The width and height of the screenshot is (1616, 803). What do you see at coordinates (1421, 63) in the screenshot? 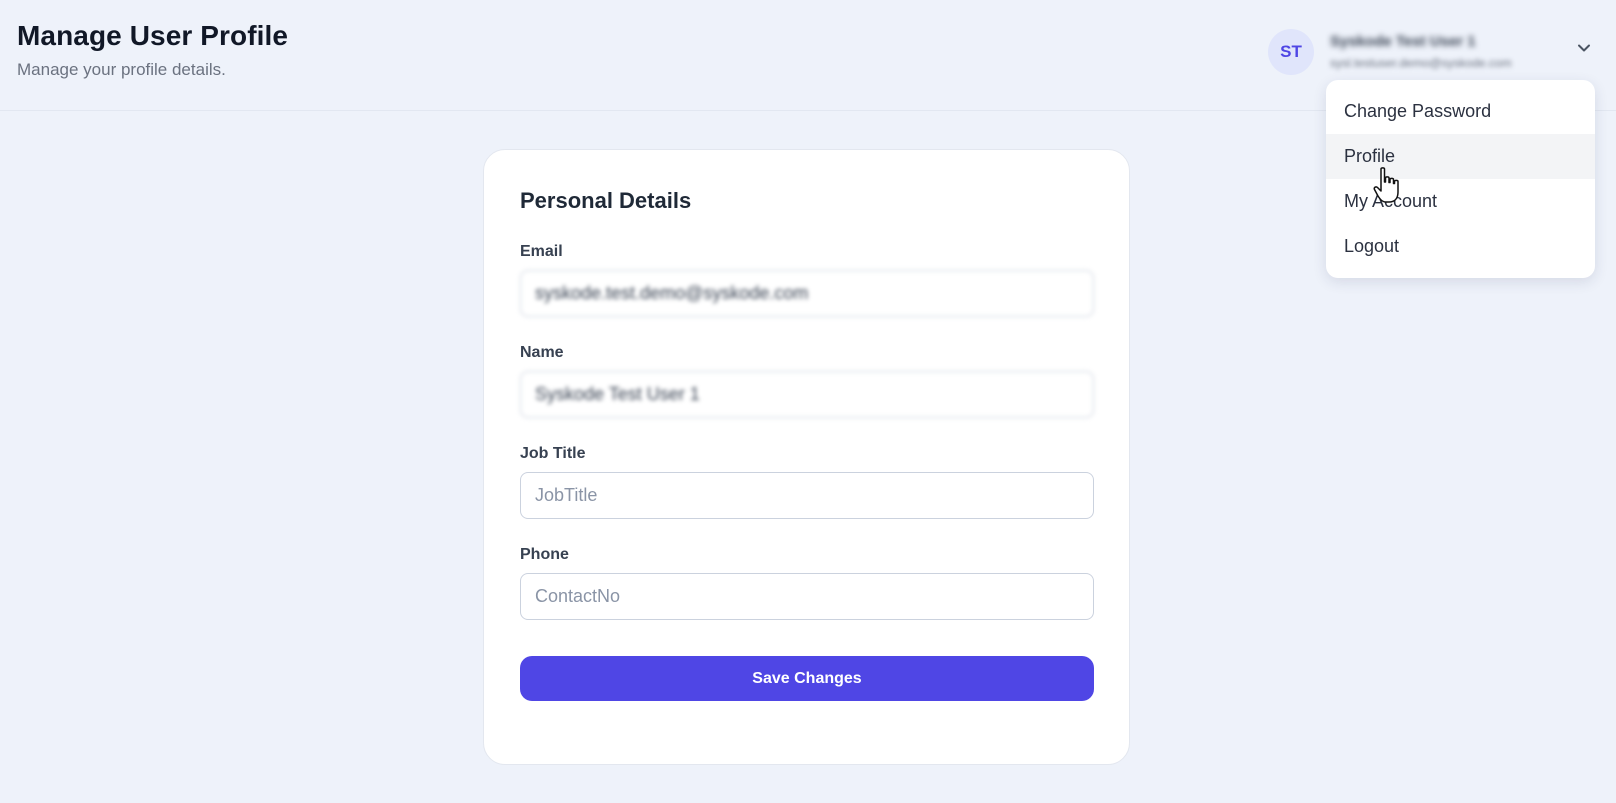
I see `user-email: sysl.testuser.demo@syskode.com` at bounding box center [1421, 63].